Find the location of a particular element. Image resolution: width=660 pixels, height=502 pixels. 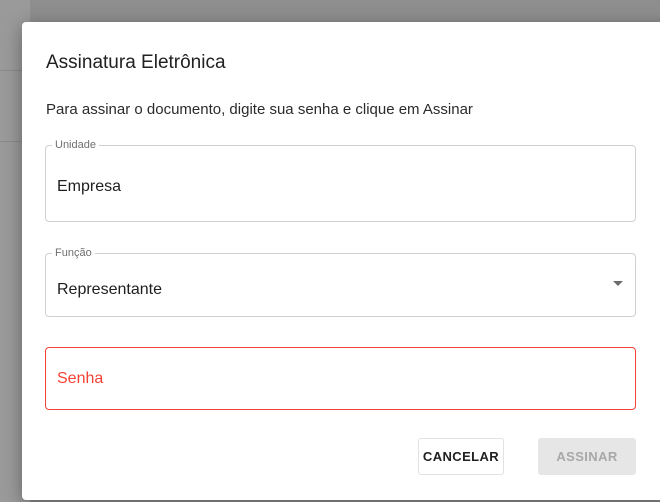

funcao-select: Função Representante is located at coordinates (340, 281).